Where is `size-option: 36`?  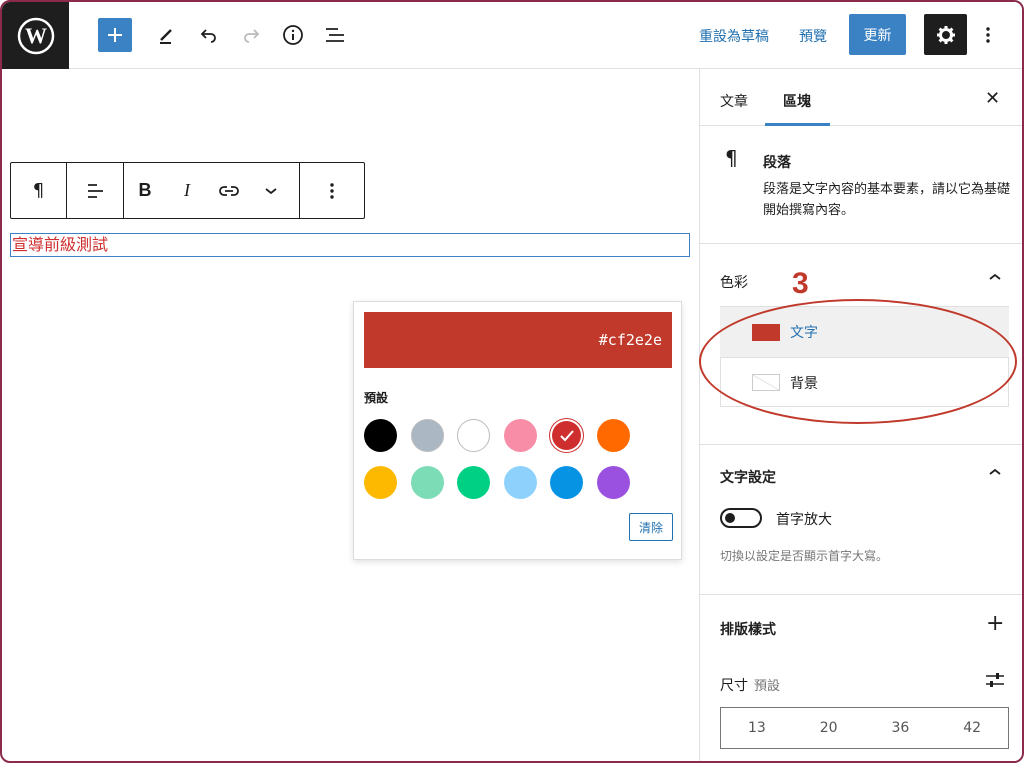
size-option: 36 is located at coordinates (900, 728).